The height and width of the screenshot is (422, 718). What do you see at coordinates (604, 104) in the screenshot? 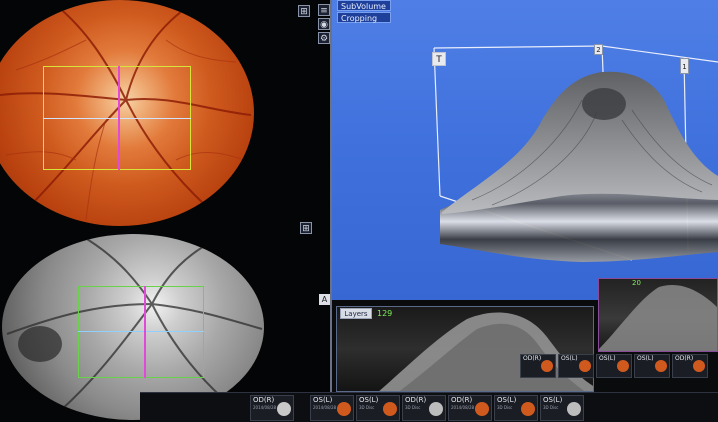
I see `optic-cup` at bounding box center [604, 104].